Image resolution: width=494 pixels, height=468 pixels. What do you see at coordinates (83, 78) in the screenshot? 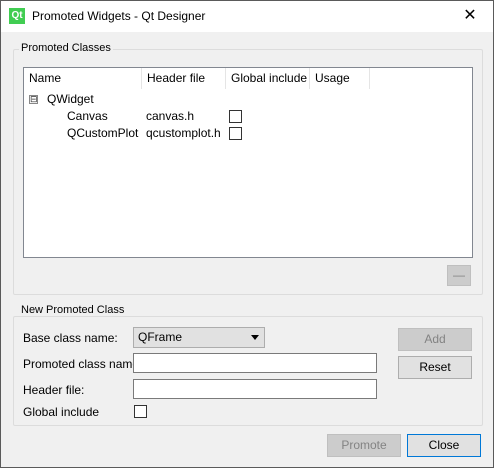
I see `column-header-name: Name` at bounding box center [83, 78].